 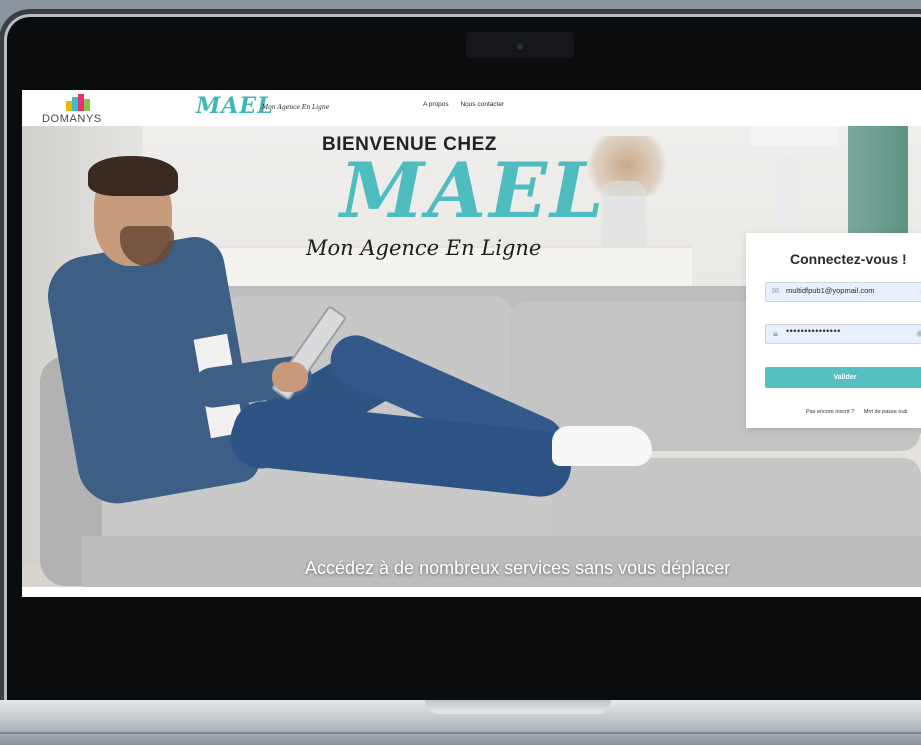 I want to click on domanys-logo-text: DOMANYS, so click(x=72, y=119).